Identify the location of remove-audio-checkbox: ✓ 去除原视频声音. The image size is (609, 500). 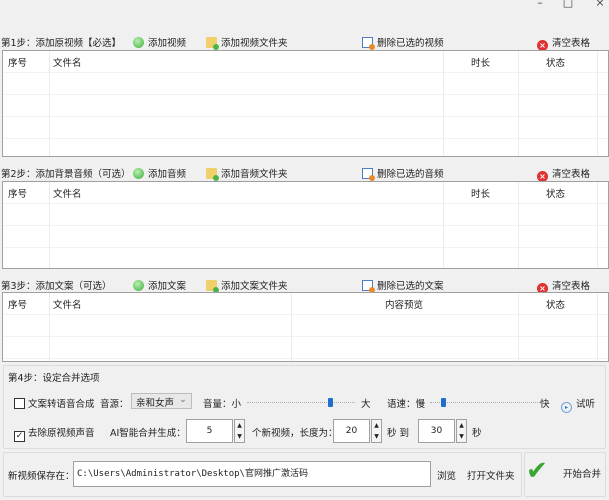
(54, 433).